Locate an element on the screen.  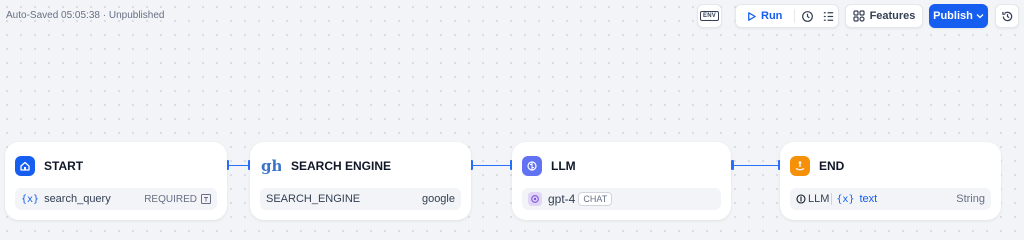
parameter-label: SEARCH_ENGINE is located at coordinates (313, 199).